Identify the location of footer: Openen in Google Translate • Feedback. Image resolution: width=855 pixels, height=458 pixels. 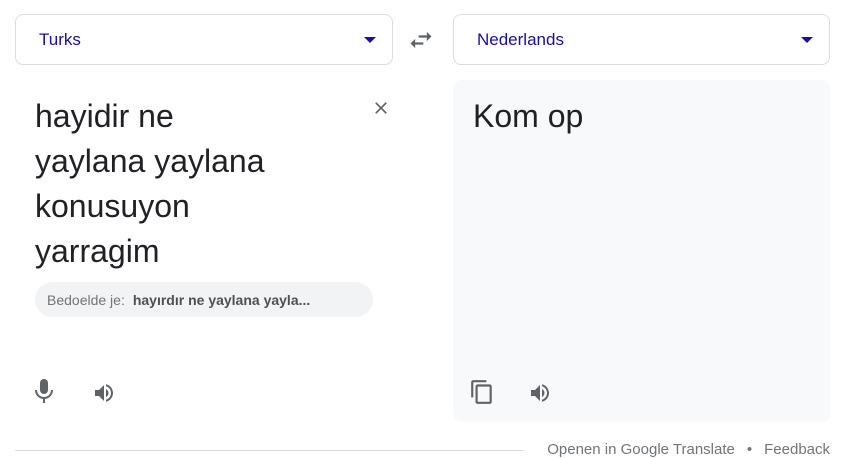
(688, 449).